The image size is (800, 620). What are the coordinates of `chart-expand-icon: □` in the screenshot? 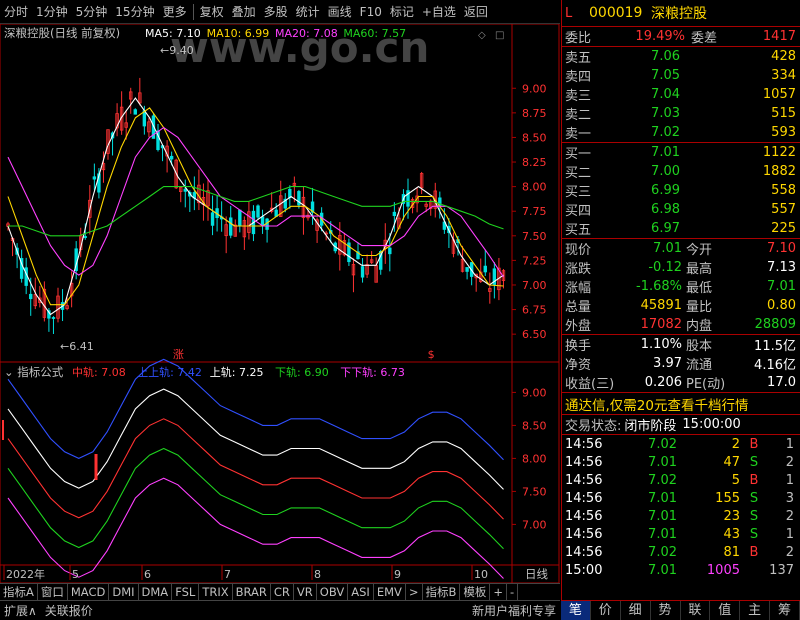 It's located at (499, 35).